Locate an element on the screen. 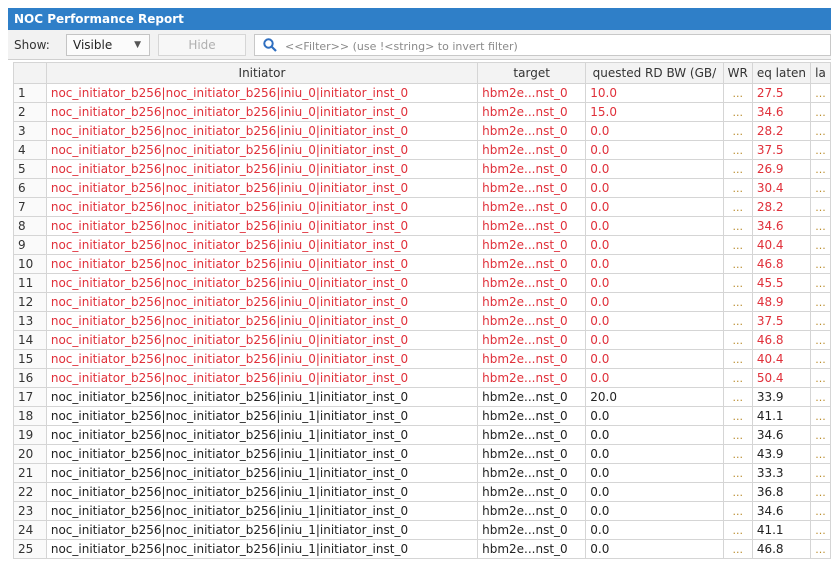 The width and height of the screenshot is (831, 585). show-dropdown: Visible ▼ is located at coordinates (108, 45).